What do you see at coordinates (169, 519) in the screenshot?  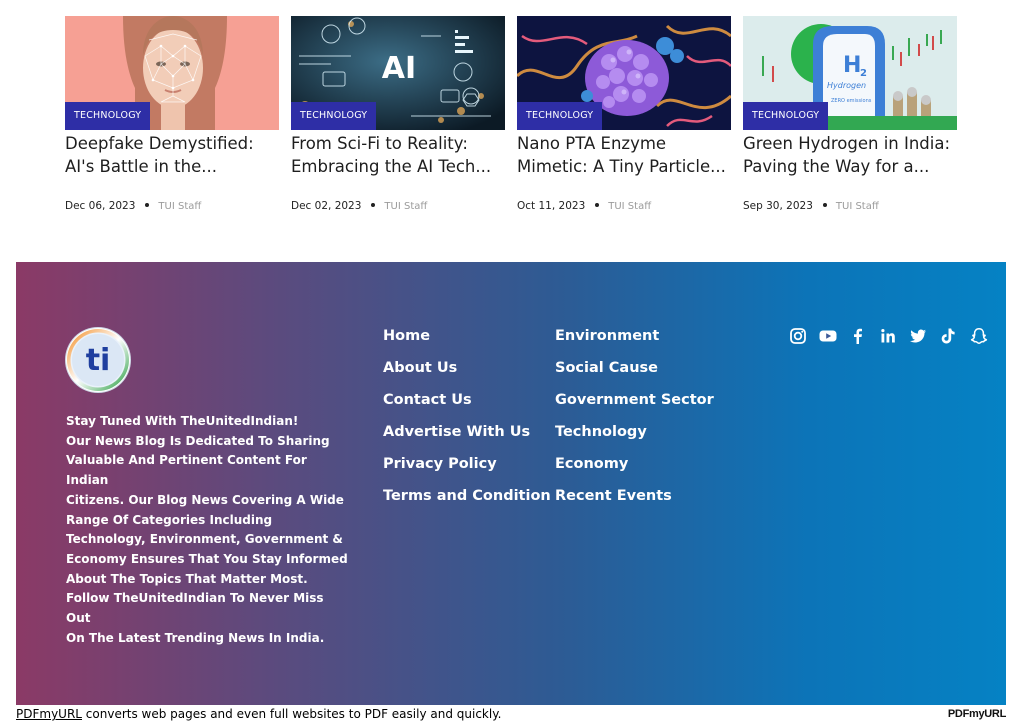 I see `about-line: Range Of Categories Including` at bounding box center [169, 519].